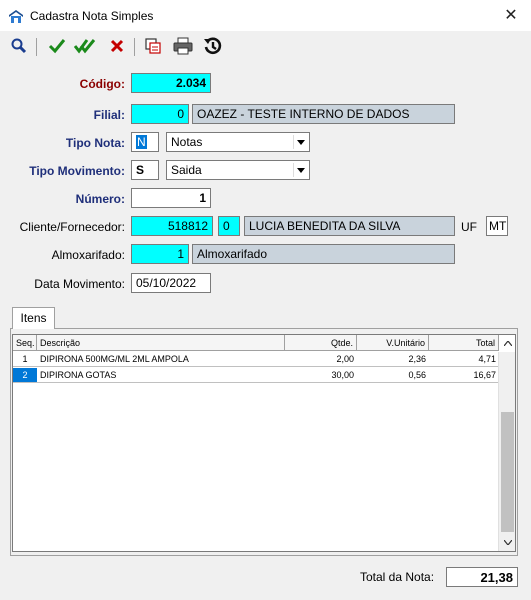 This screenshot has width=531, height=600. I want to click on uf-label: UF, so click(469, 227).